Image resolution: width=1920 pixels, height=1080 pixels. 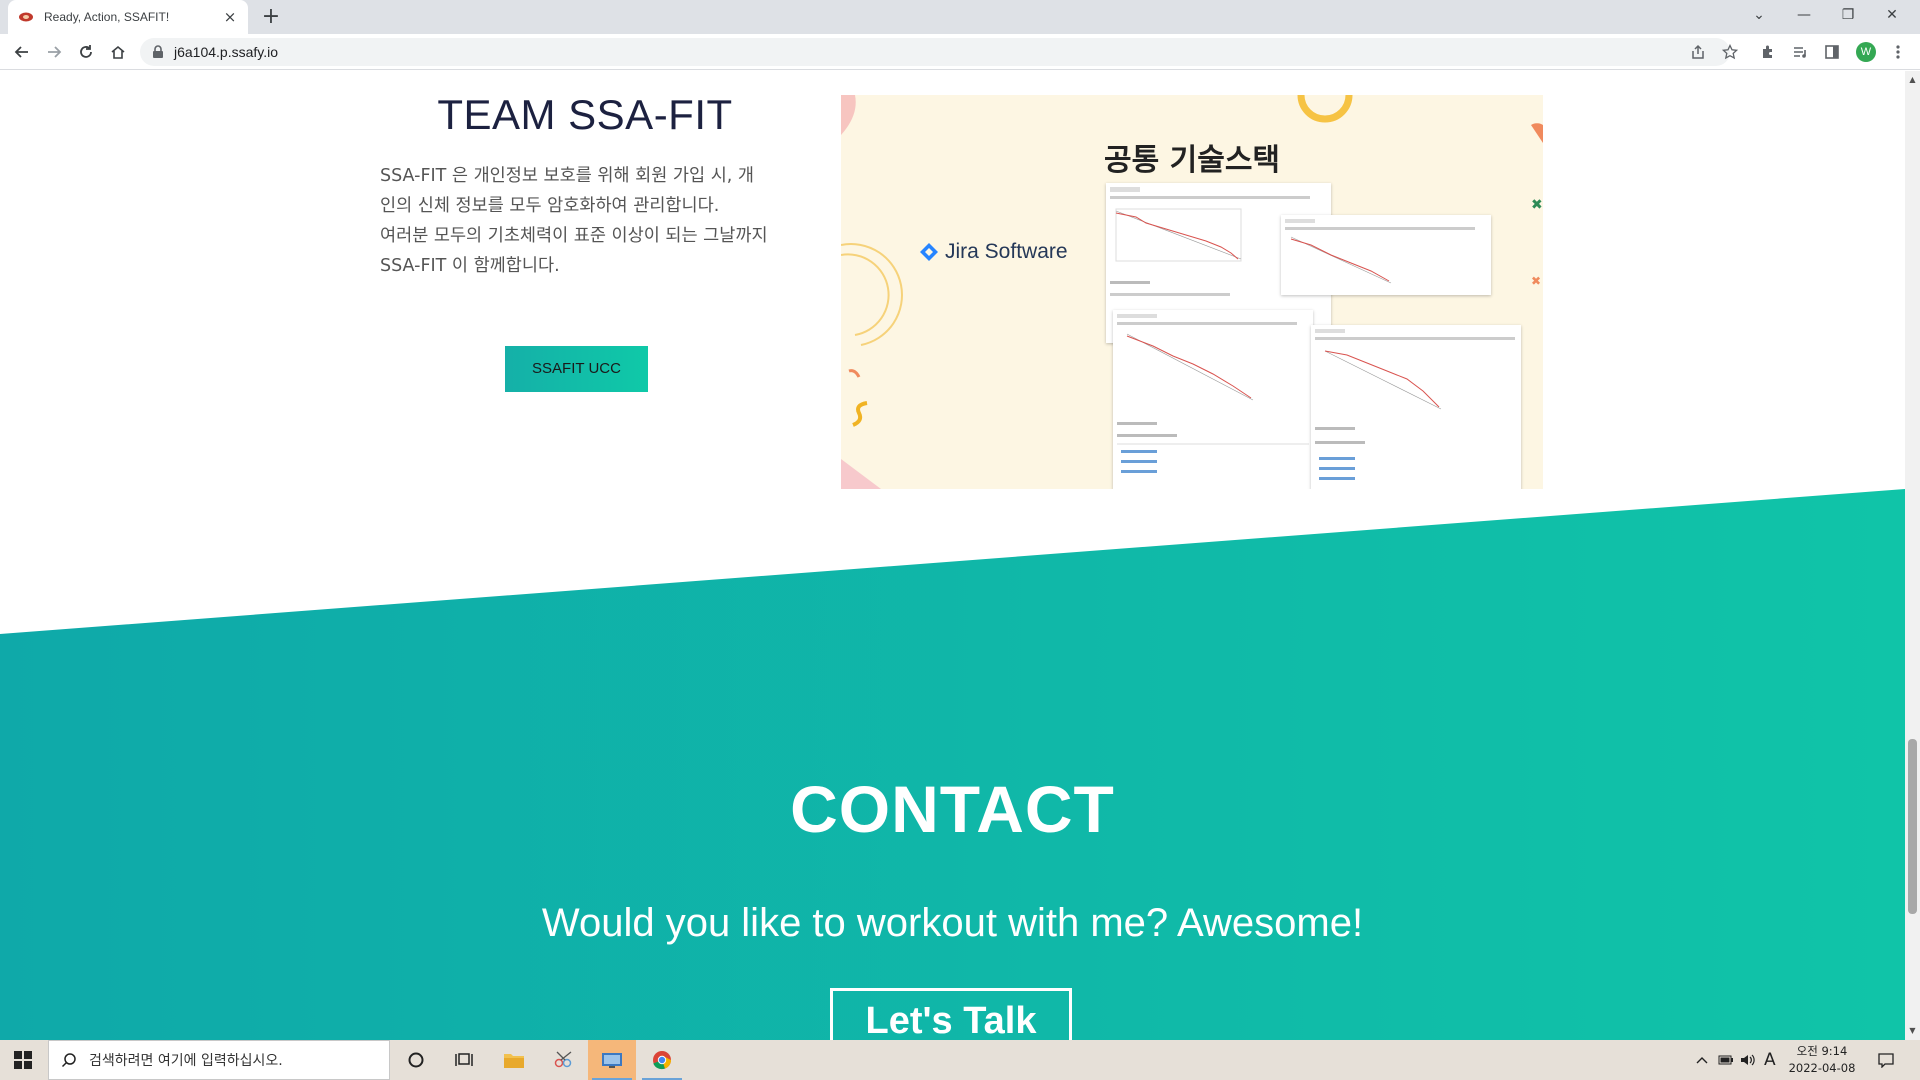 I want to click on page-scrollbar: ▲ ▼, so click(x=1912, y=555).